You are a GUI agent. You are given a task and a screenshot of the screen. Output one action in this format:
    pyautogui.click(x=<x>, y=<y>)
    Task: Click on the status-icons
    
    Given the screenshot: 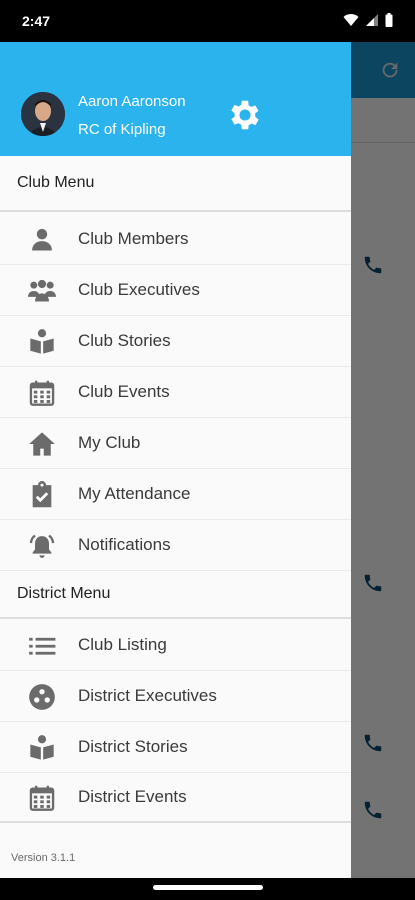 What is the action you would take?
    pyautogui.click(x=368, y=20)
    